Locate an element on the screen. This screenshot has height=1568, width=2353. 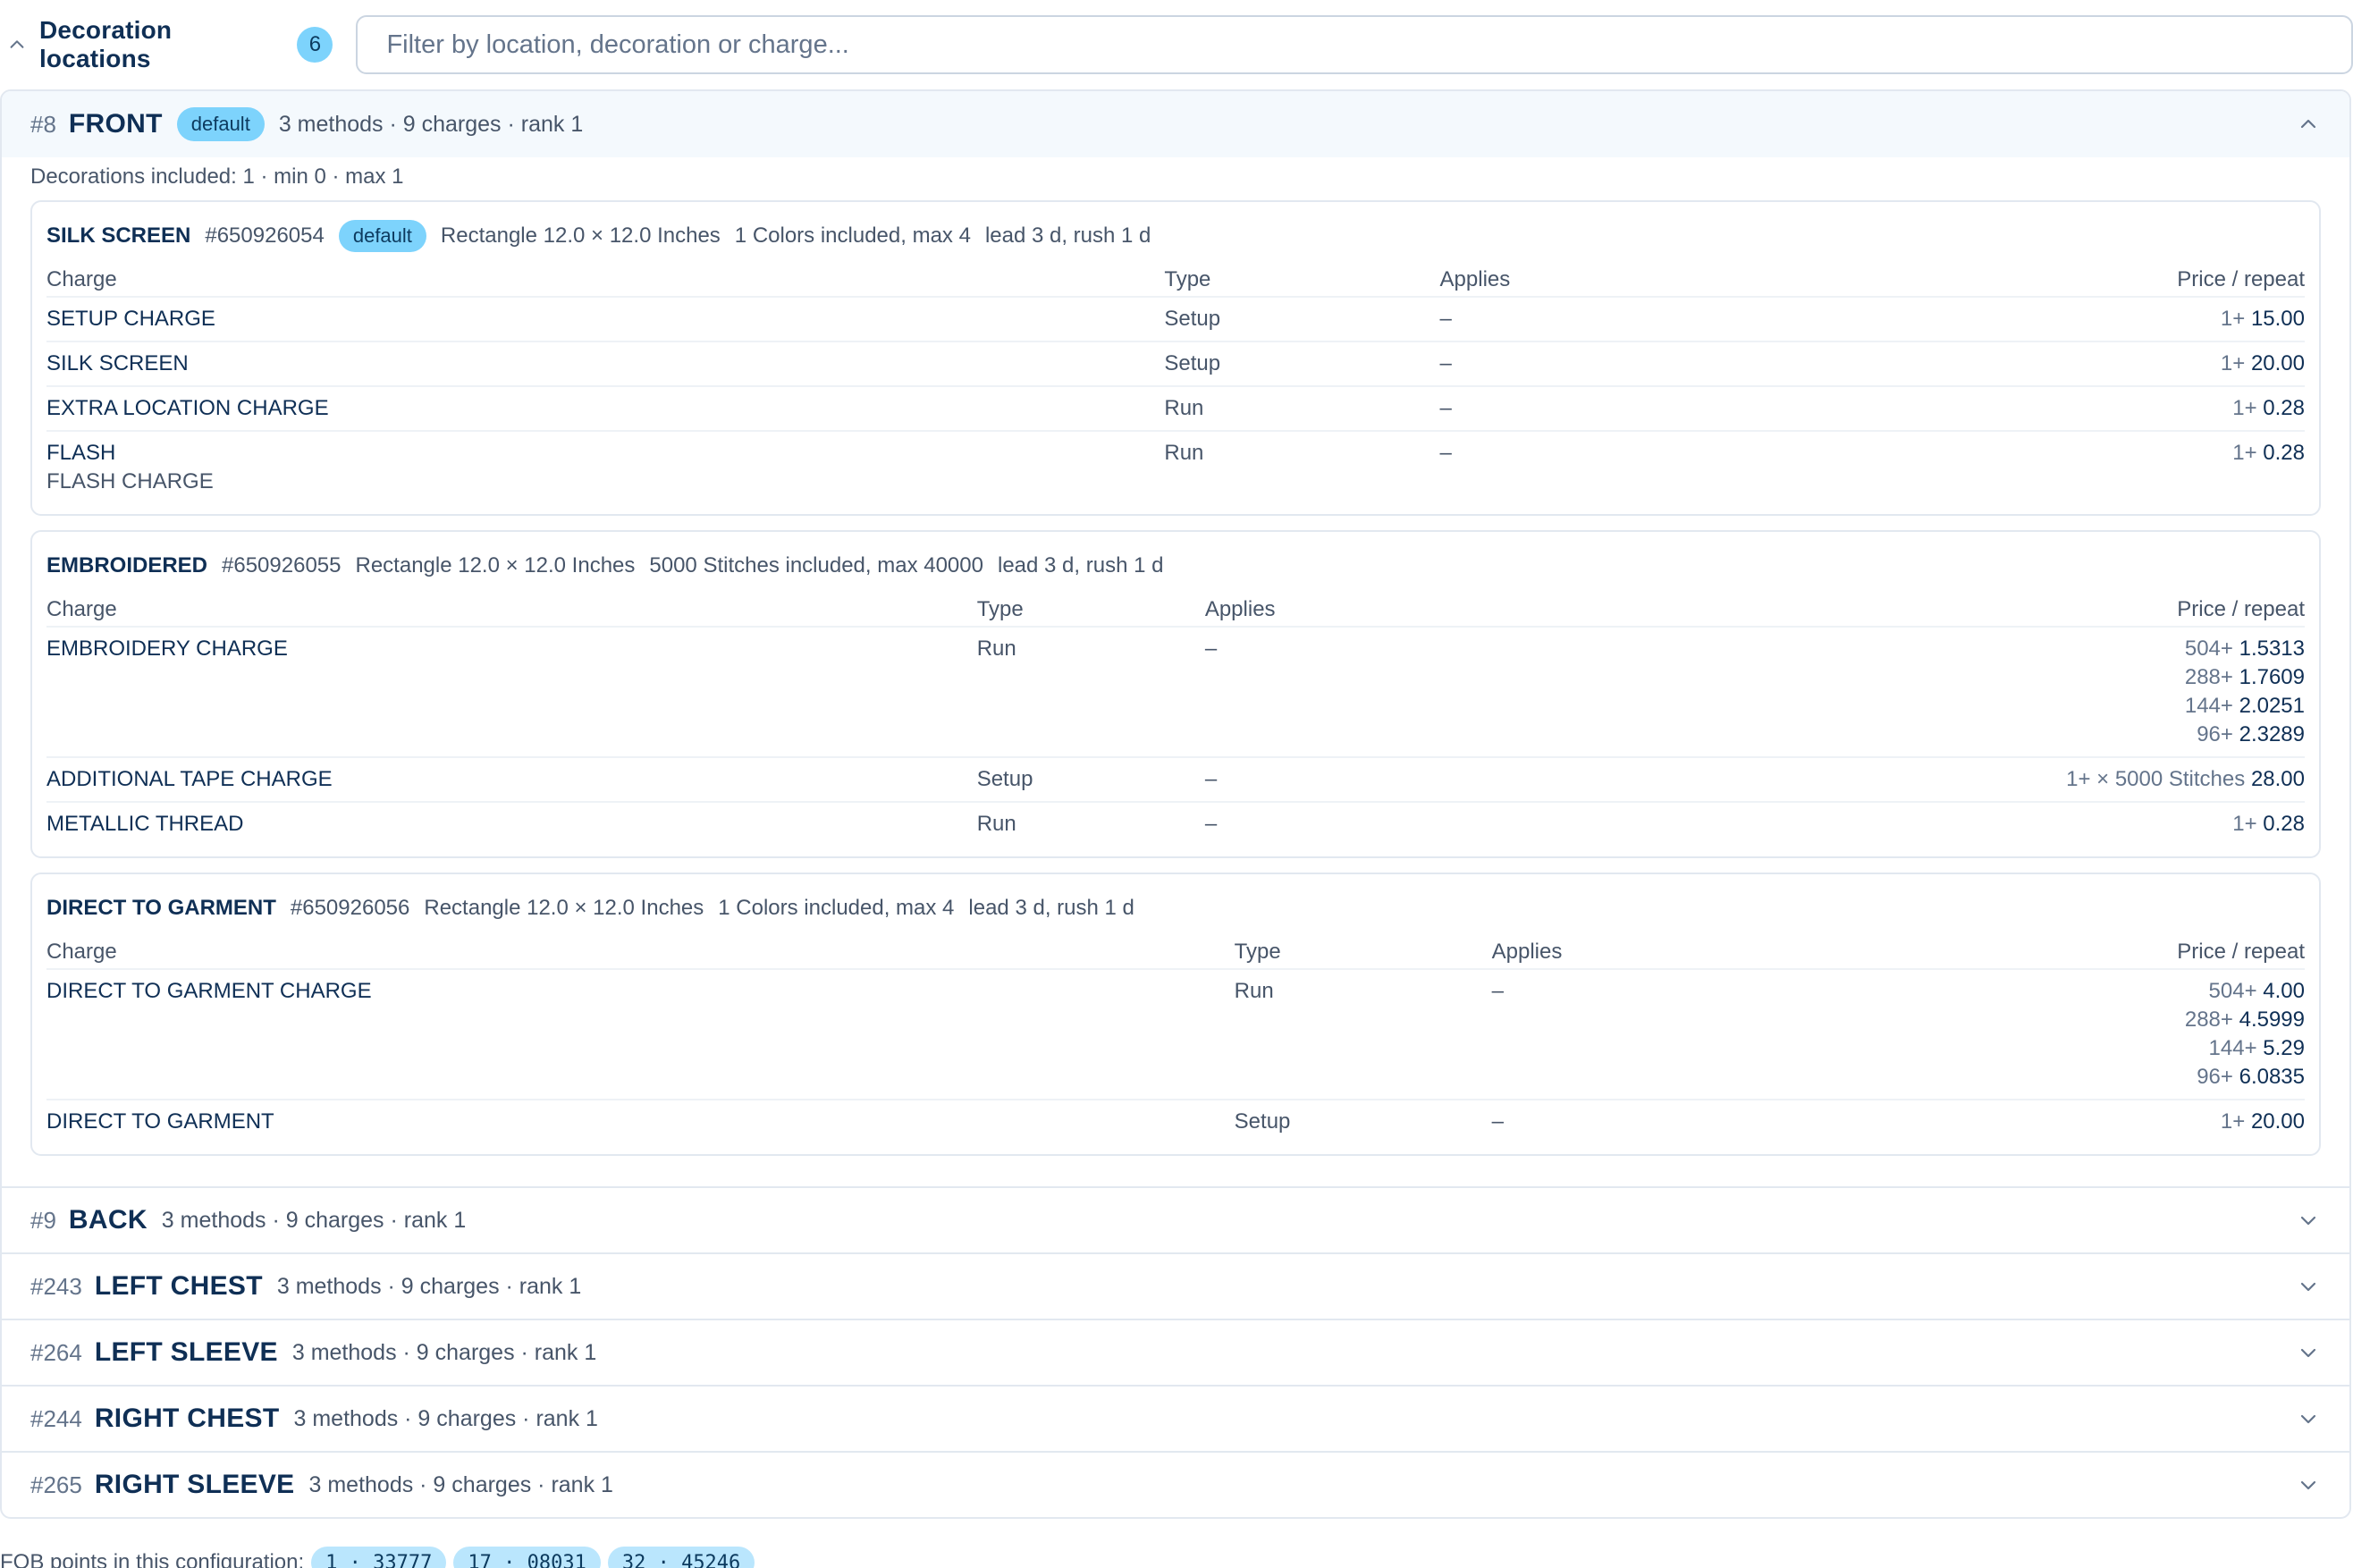
price-amount: 1.5313 is located at coordinates (2272, 648).